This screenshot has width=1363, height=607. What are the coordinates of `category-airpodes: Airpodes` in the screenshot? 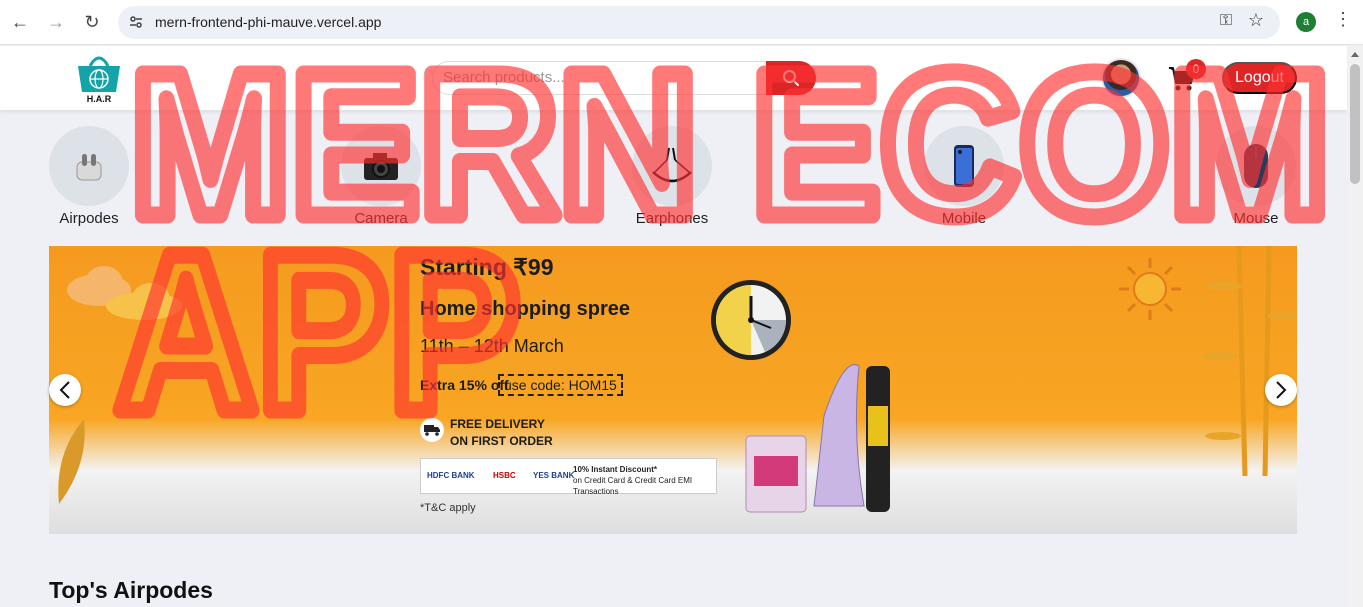 It's located at (89, 176).